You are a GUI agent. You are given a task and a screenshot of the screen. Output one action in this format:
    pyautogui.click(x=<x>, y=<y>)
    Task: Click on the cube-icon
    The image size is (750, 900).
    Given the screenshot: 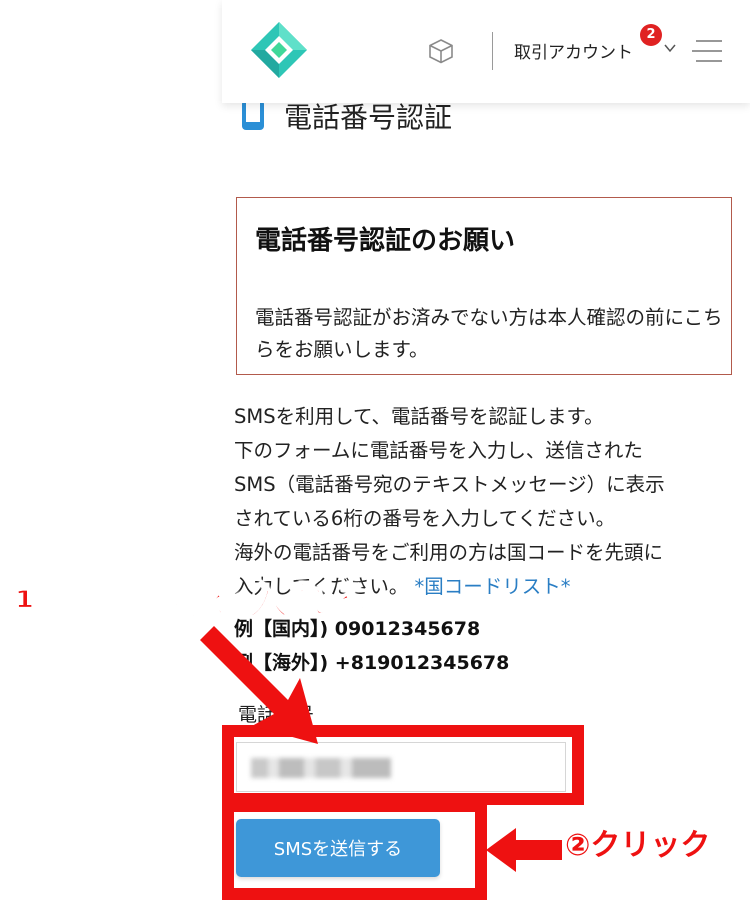 What is the action you would take?
    pyautogui.click(x=441, y=51)
    